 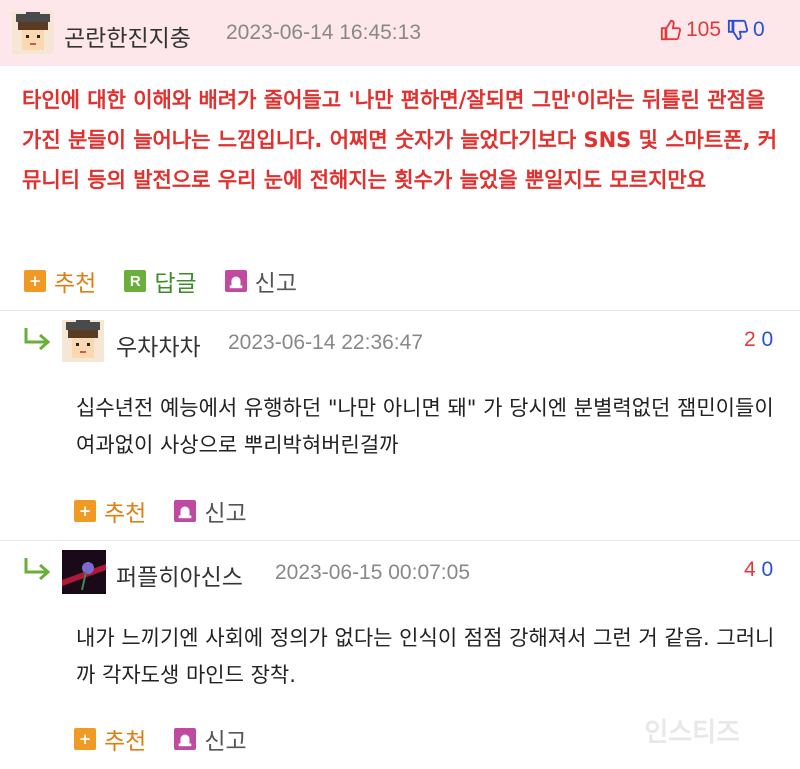 I want to click on reply-author: 우차차차, so click(x=158, y=345).